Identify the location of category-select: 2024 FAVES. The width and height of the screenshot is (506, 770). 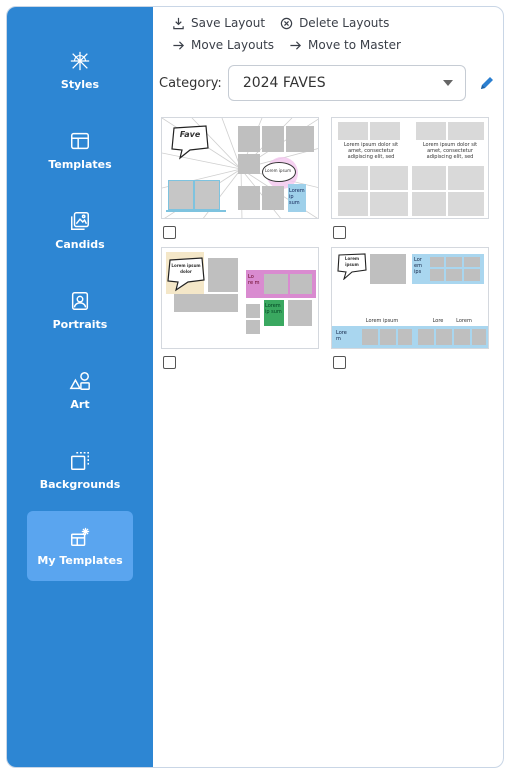
(346, 83).